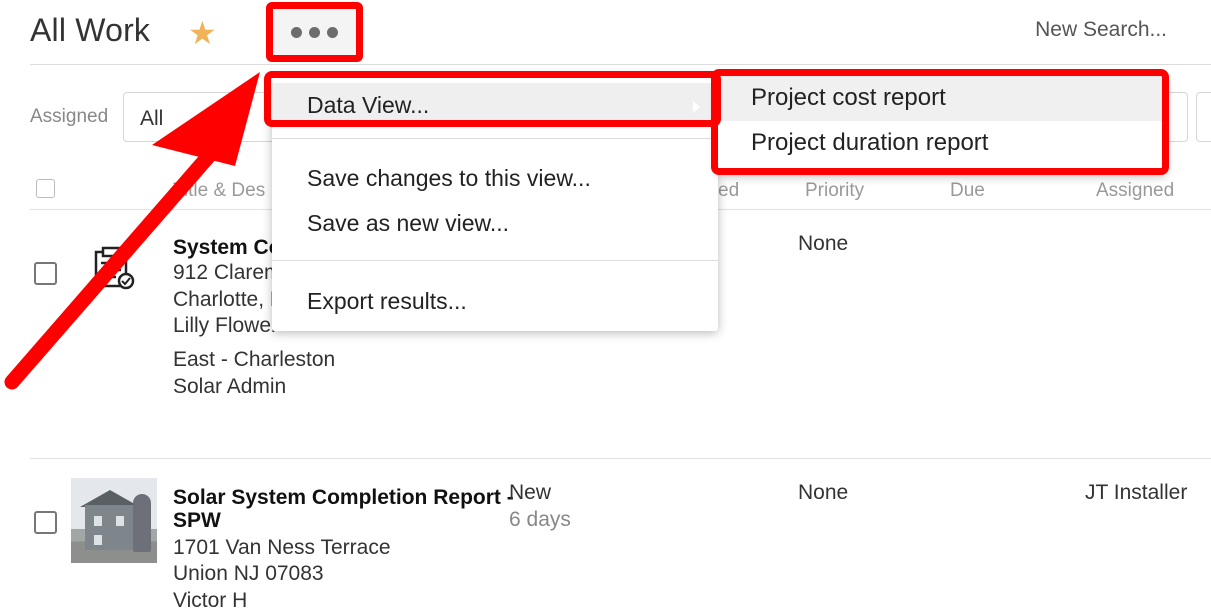 The width and height of the screenshot is (1211, 615). I want to click on more-options-button, so click(314, 32).